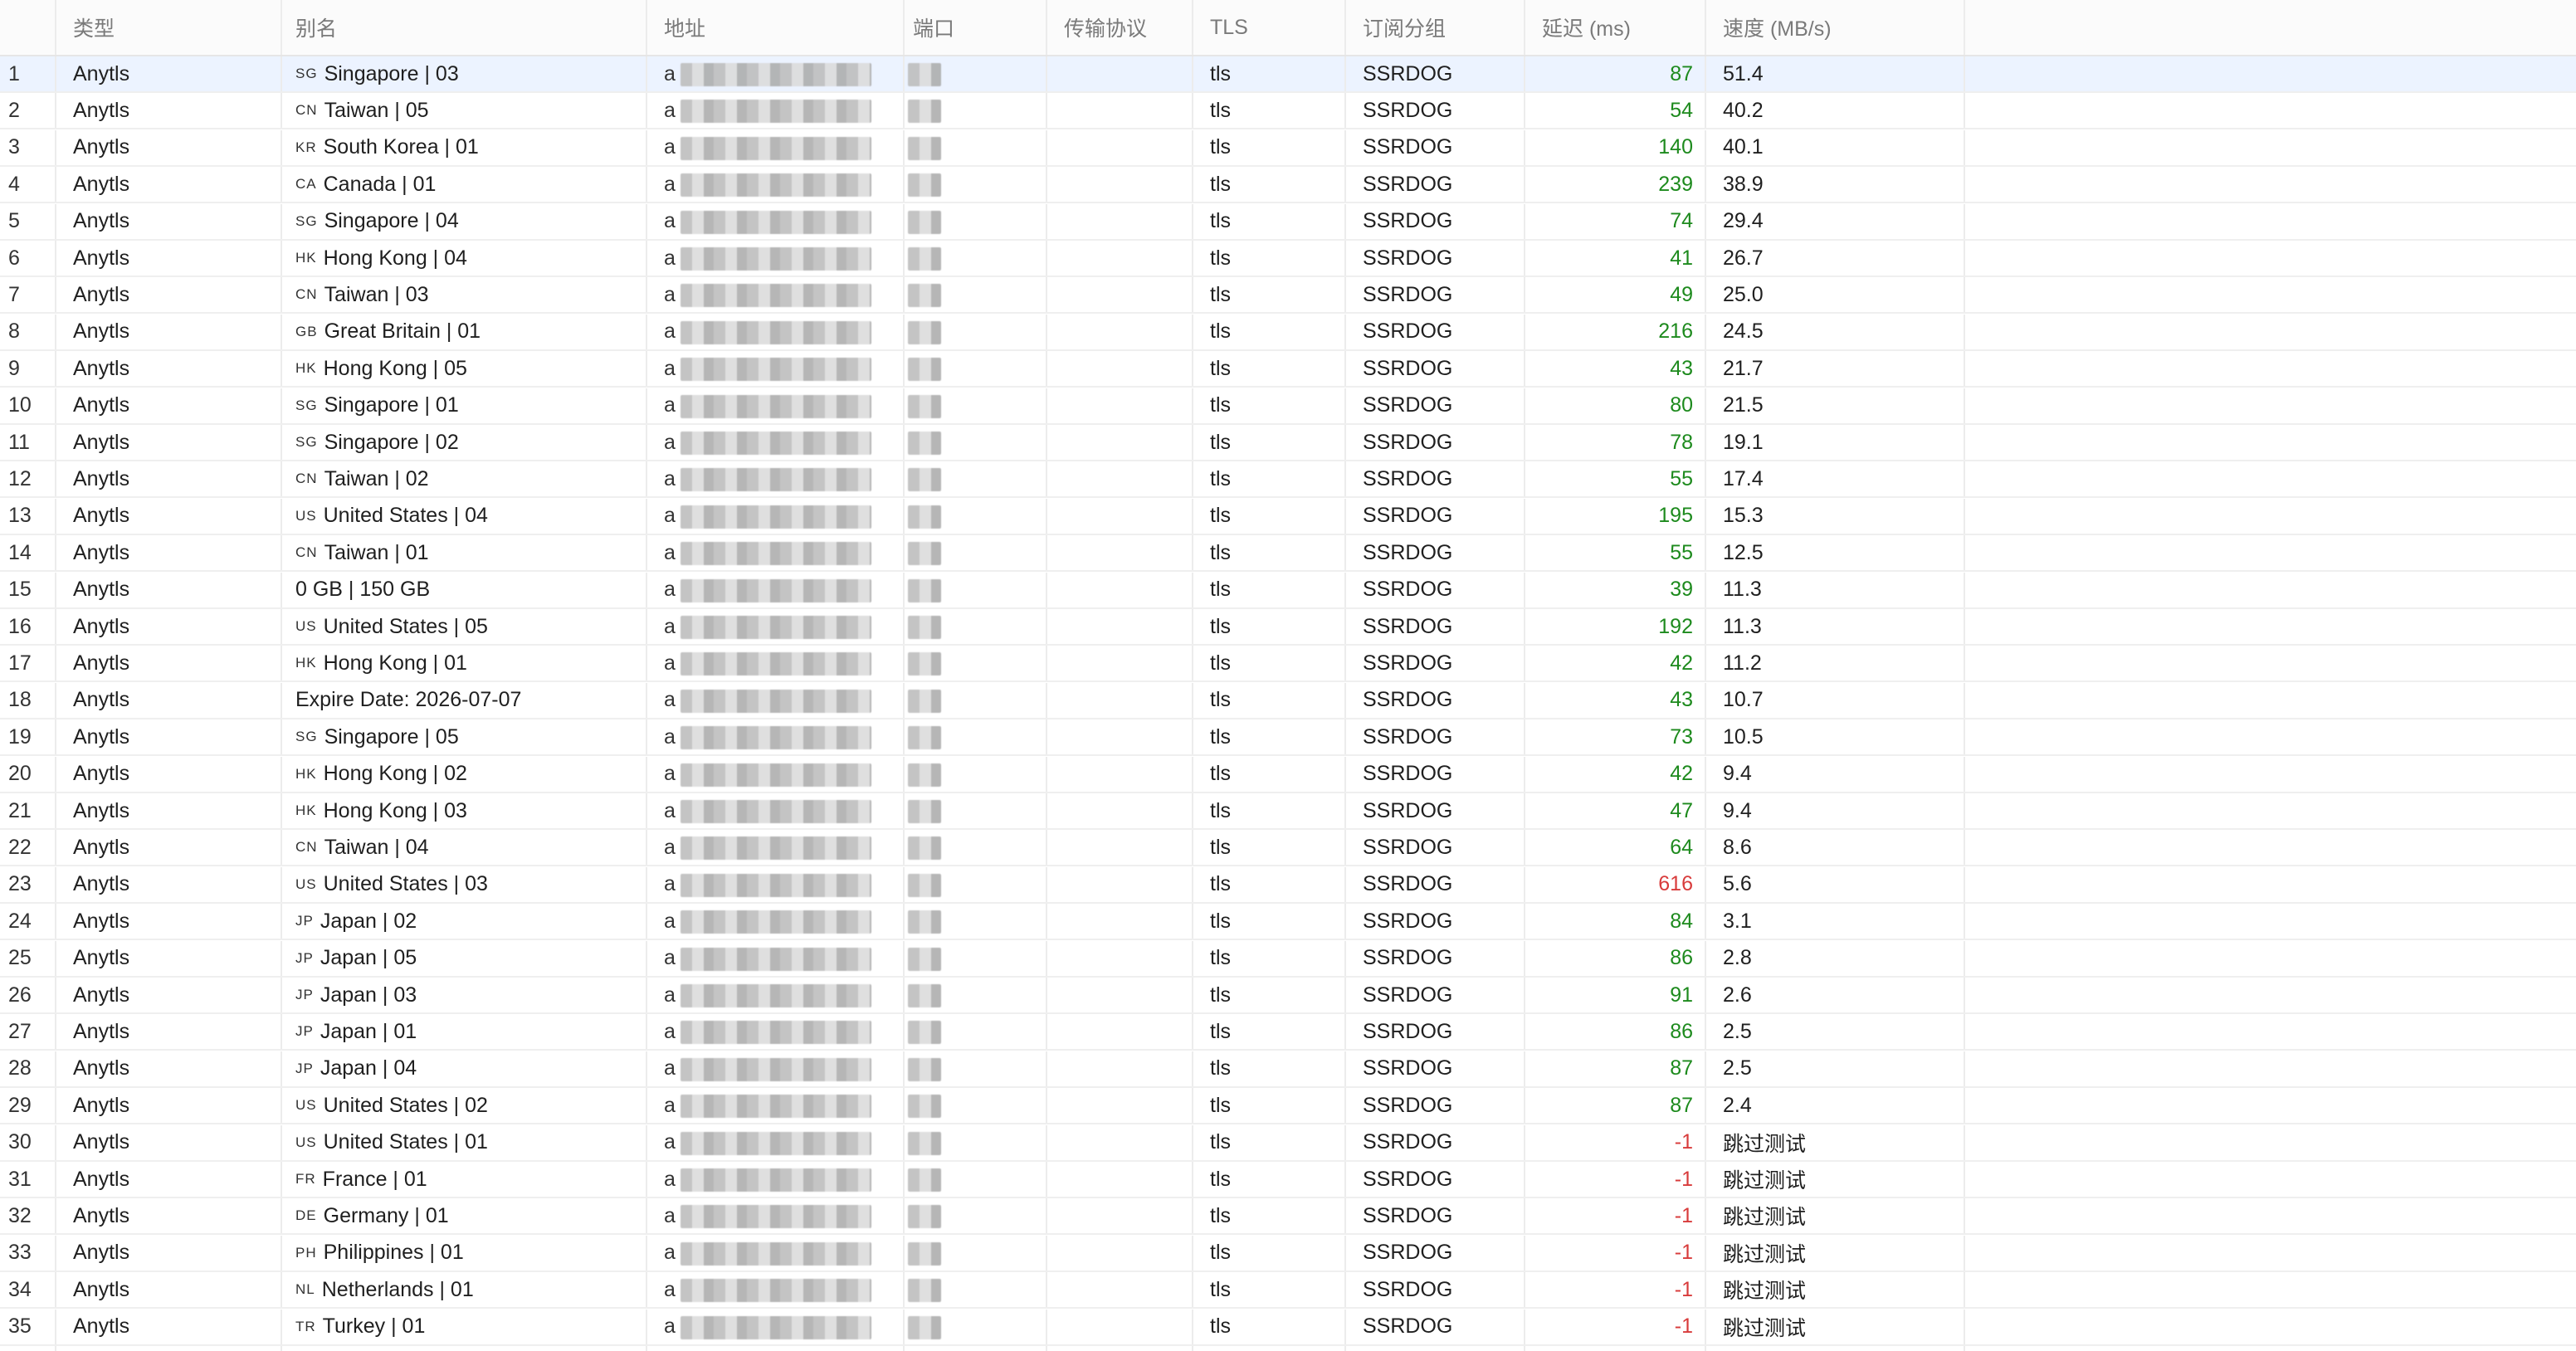 The height and width of the screenshot is (1351, 2576). I want to click on row-name: TR Turkey | 01, so click(464, 1326).